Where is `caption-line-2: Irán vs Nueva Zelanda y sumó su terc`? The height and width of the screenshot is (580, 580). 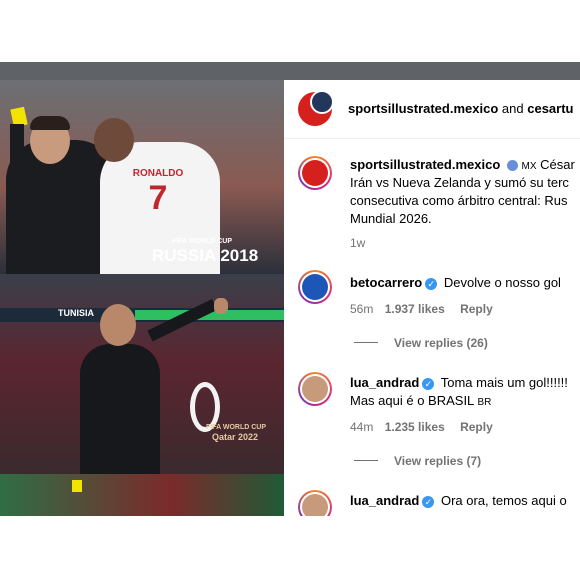 caption-line-2: Irán vs Nueva Zelanda y sumó su terc is located at coordinates (459, 182).